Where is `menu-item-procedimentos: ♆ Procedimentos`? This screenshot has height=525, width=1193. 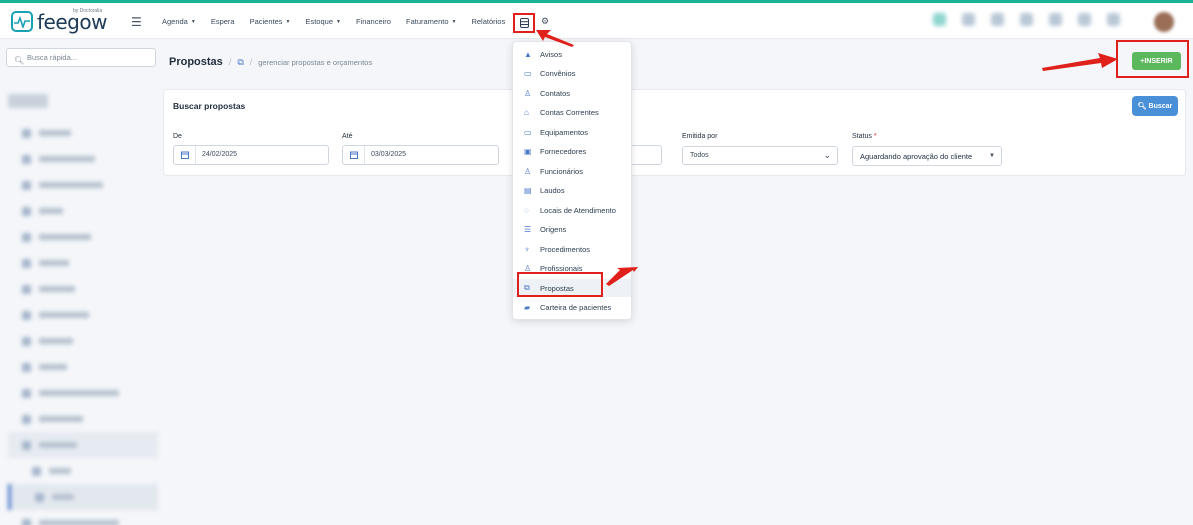 menu-item-procedimentos: ♆ Procedimentos is located at coordinates (572, 249).